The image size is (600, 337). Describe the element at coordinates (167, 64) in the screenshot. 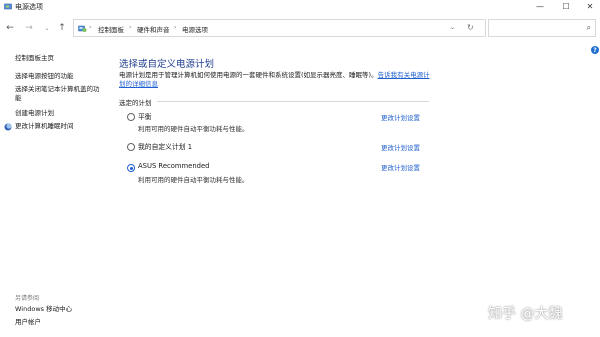

I see `page-title: 选择或自定义电源计划` at that location.